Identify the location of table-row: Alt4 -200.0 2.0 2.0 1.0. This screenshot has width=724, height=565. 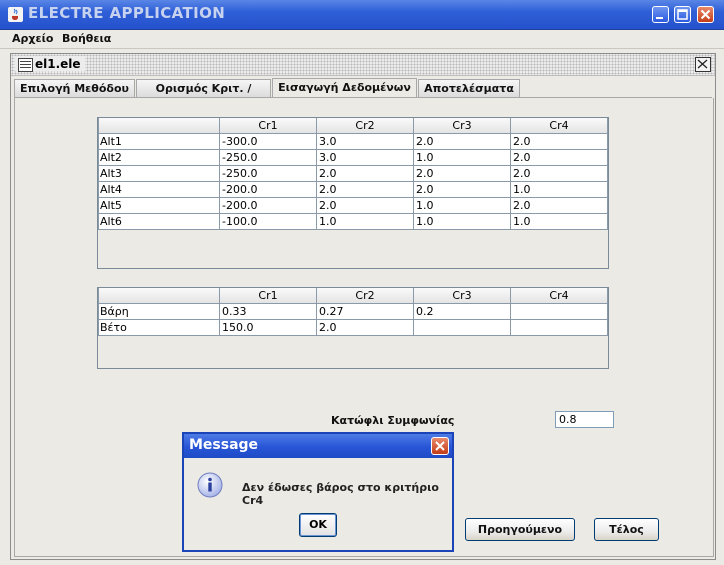
(353, 189).